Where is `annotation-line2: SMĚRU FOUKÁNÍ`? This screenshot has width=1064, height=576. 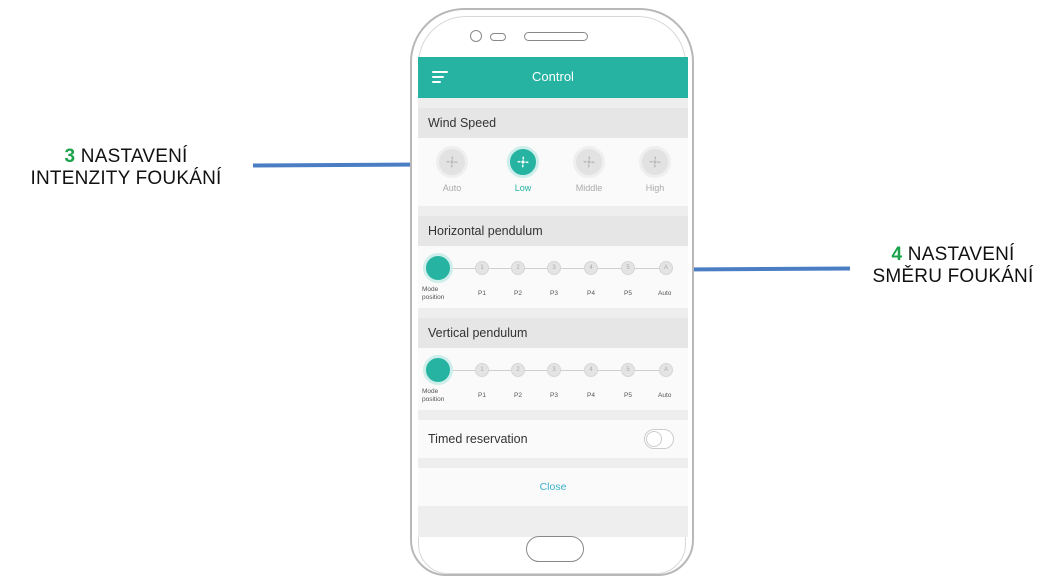
annotation-line2: SMĚRU FOUKÁNÍ is located at coordinates (953, 276).